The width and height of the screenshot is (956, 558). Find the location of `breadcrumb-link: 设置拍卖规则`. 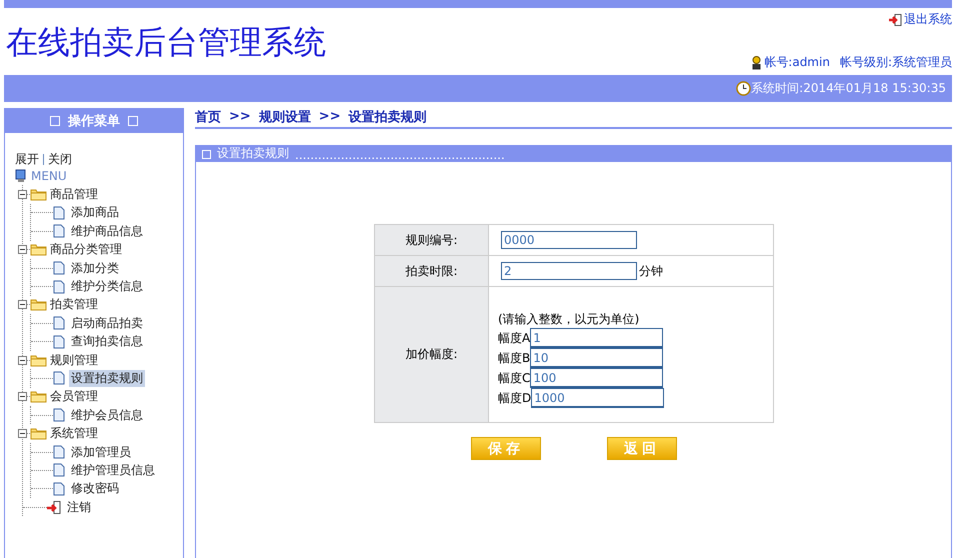

breadcrumb-link: 设置拍卖规则 is located at coordinates (387, 117).